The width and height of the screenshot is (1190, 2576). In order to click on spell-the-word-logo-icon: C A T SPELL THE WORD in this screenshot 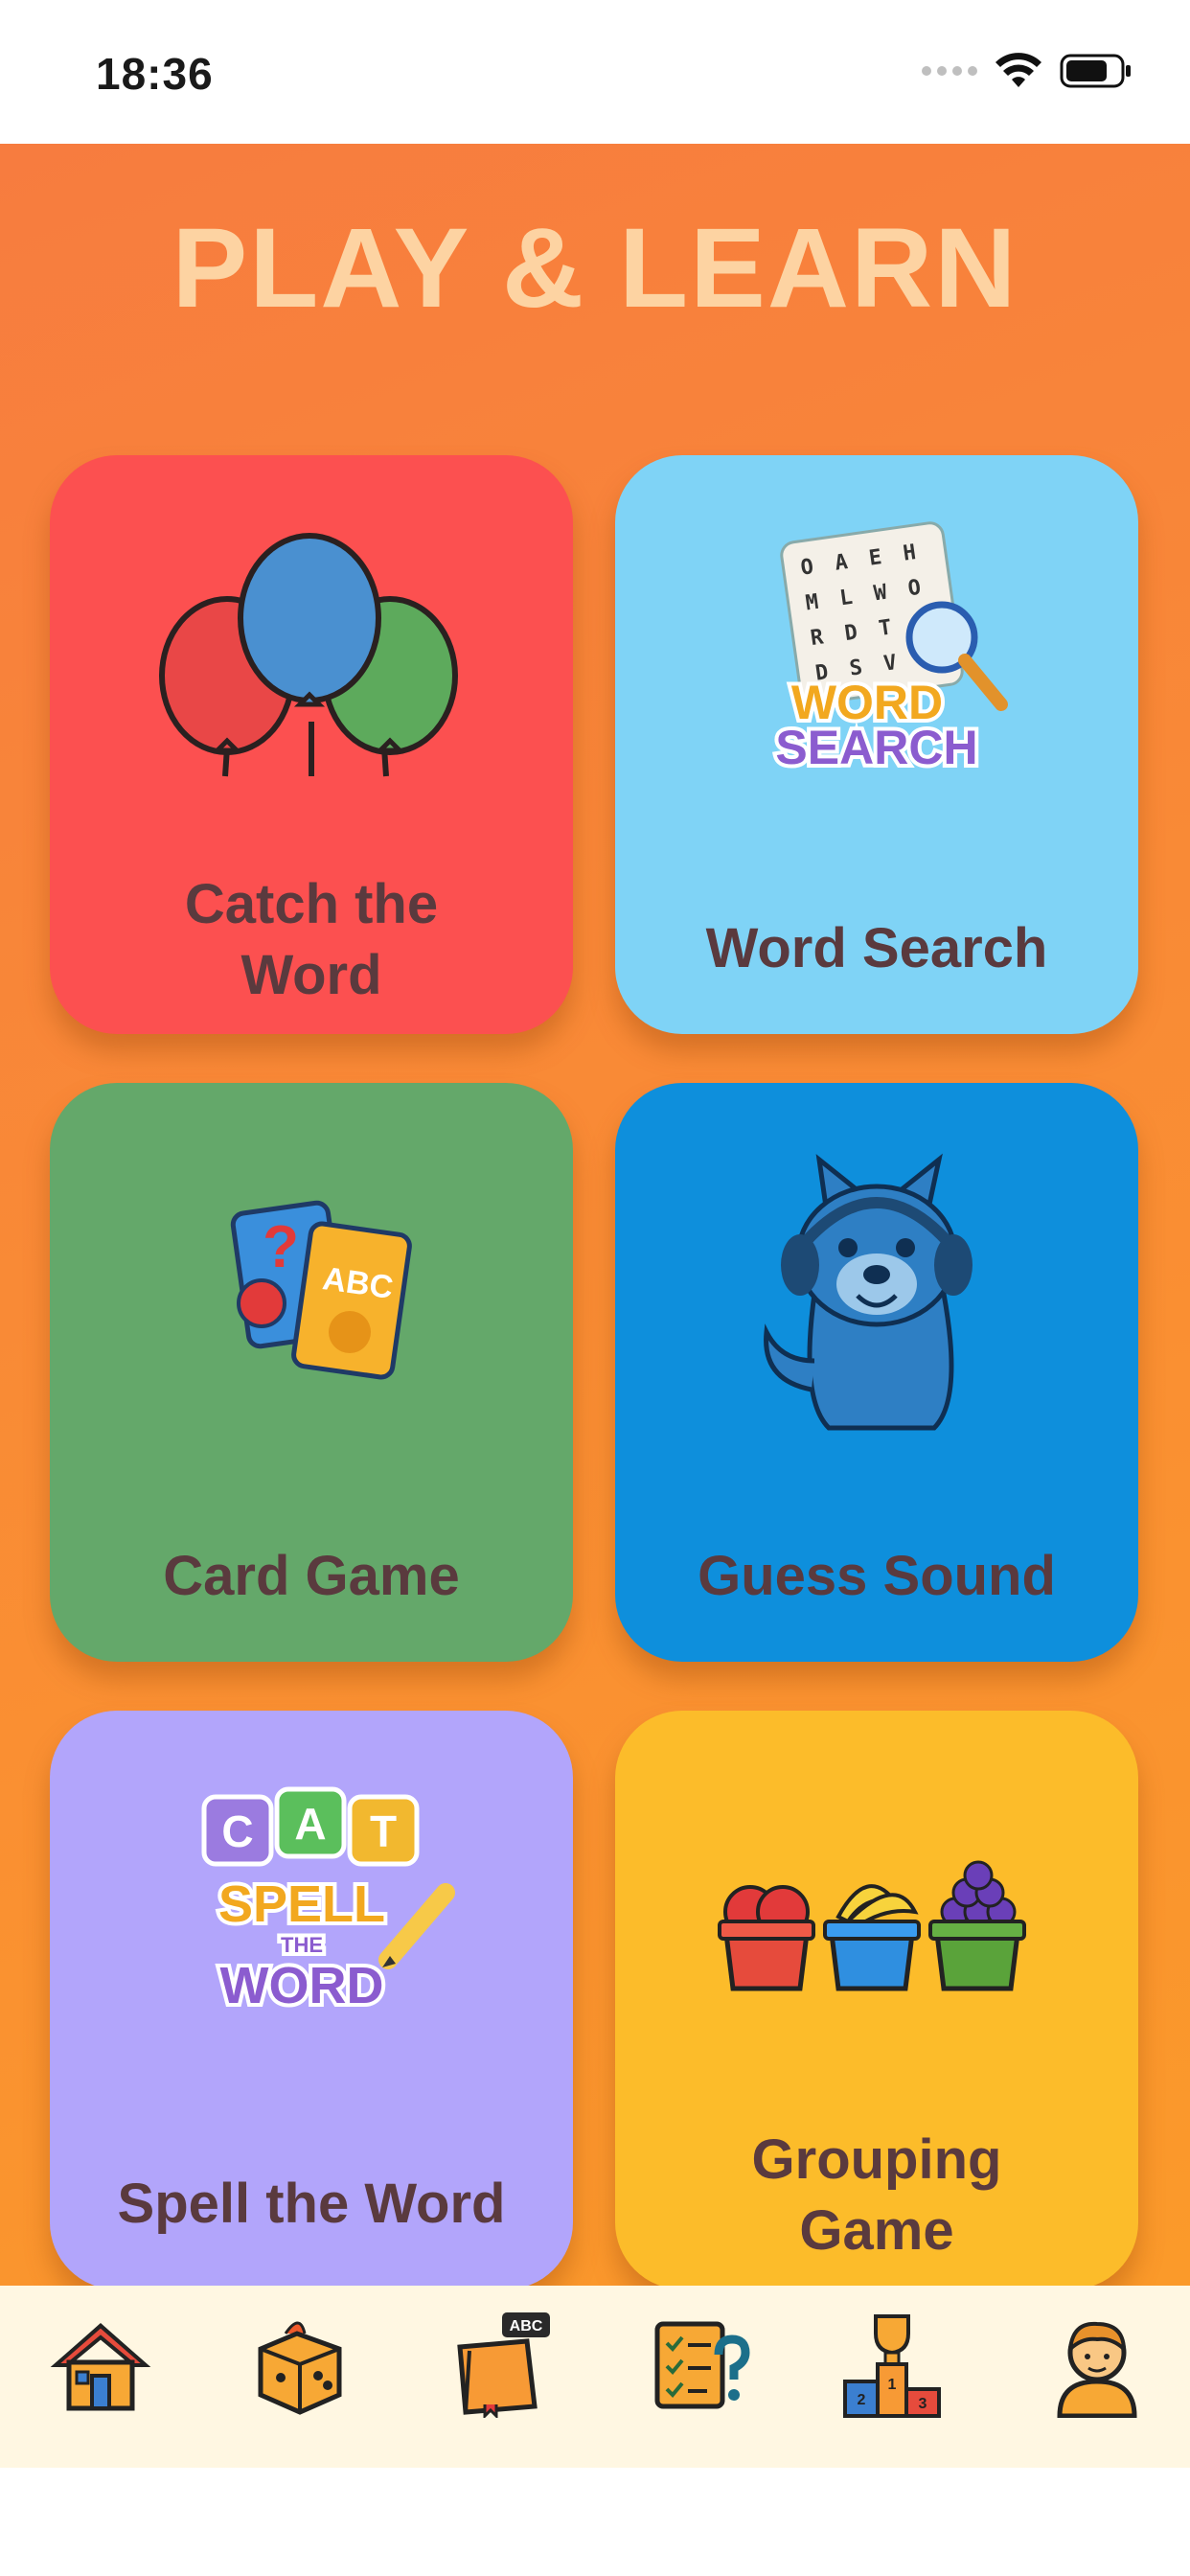, I will do `click(311, 1912)`.